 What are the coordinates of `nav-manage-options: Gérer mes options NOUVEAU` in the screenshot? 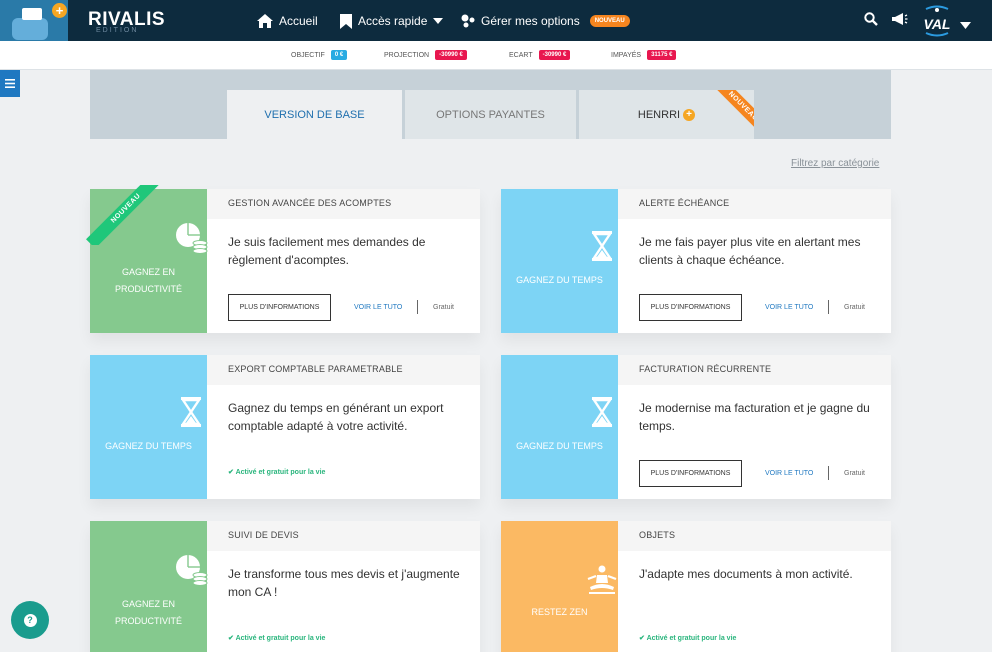 It's located at (545, 21).